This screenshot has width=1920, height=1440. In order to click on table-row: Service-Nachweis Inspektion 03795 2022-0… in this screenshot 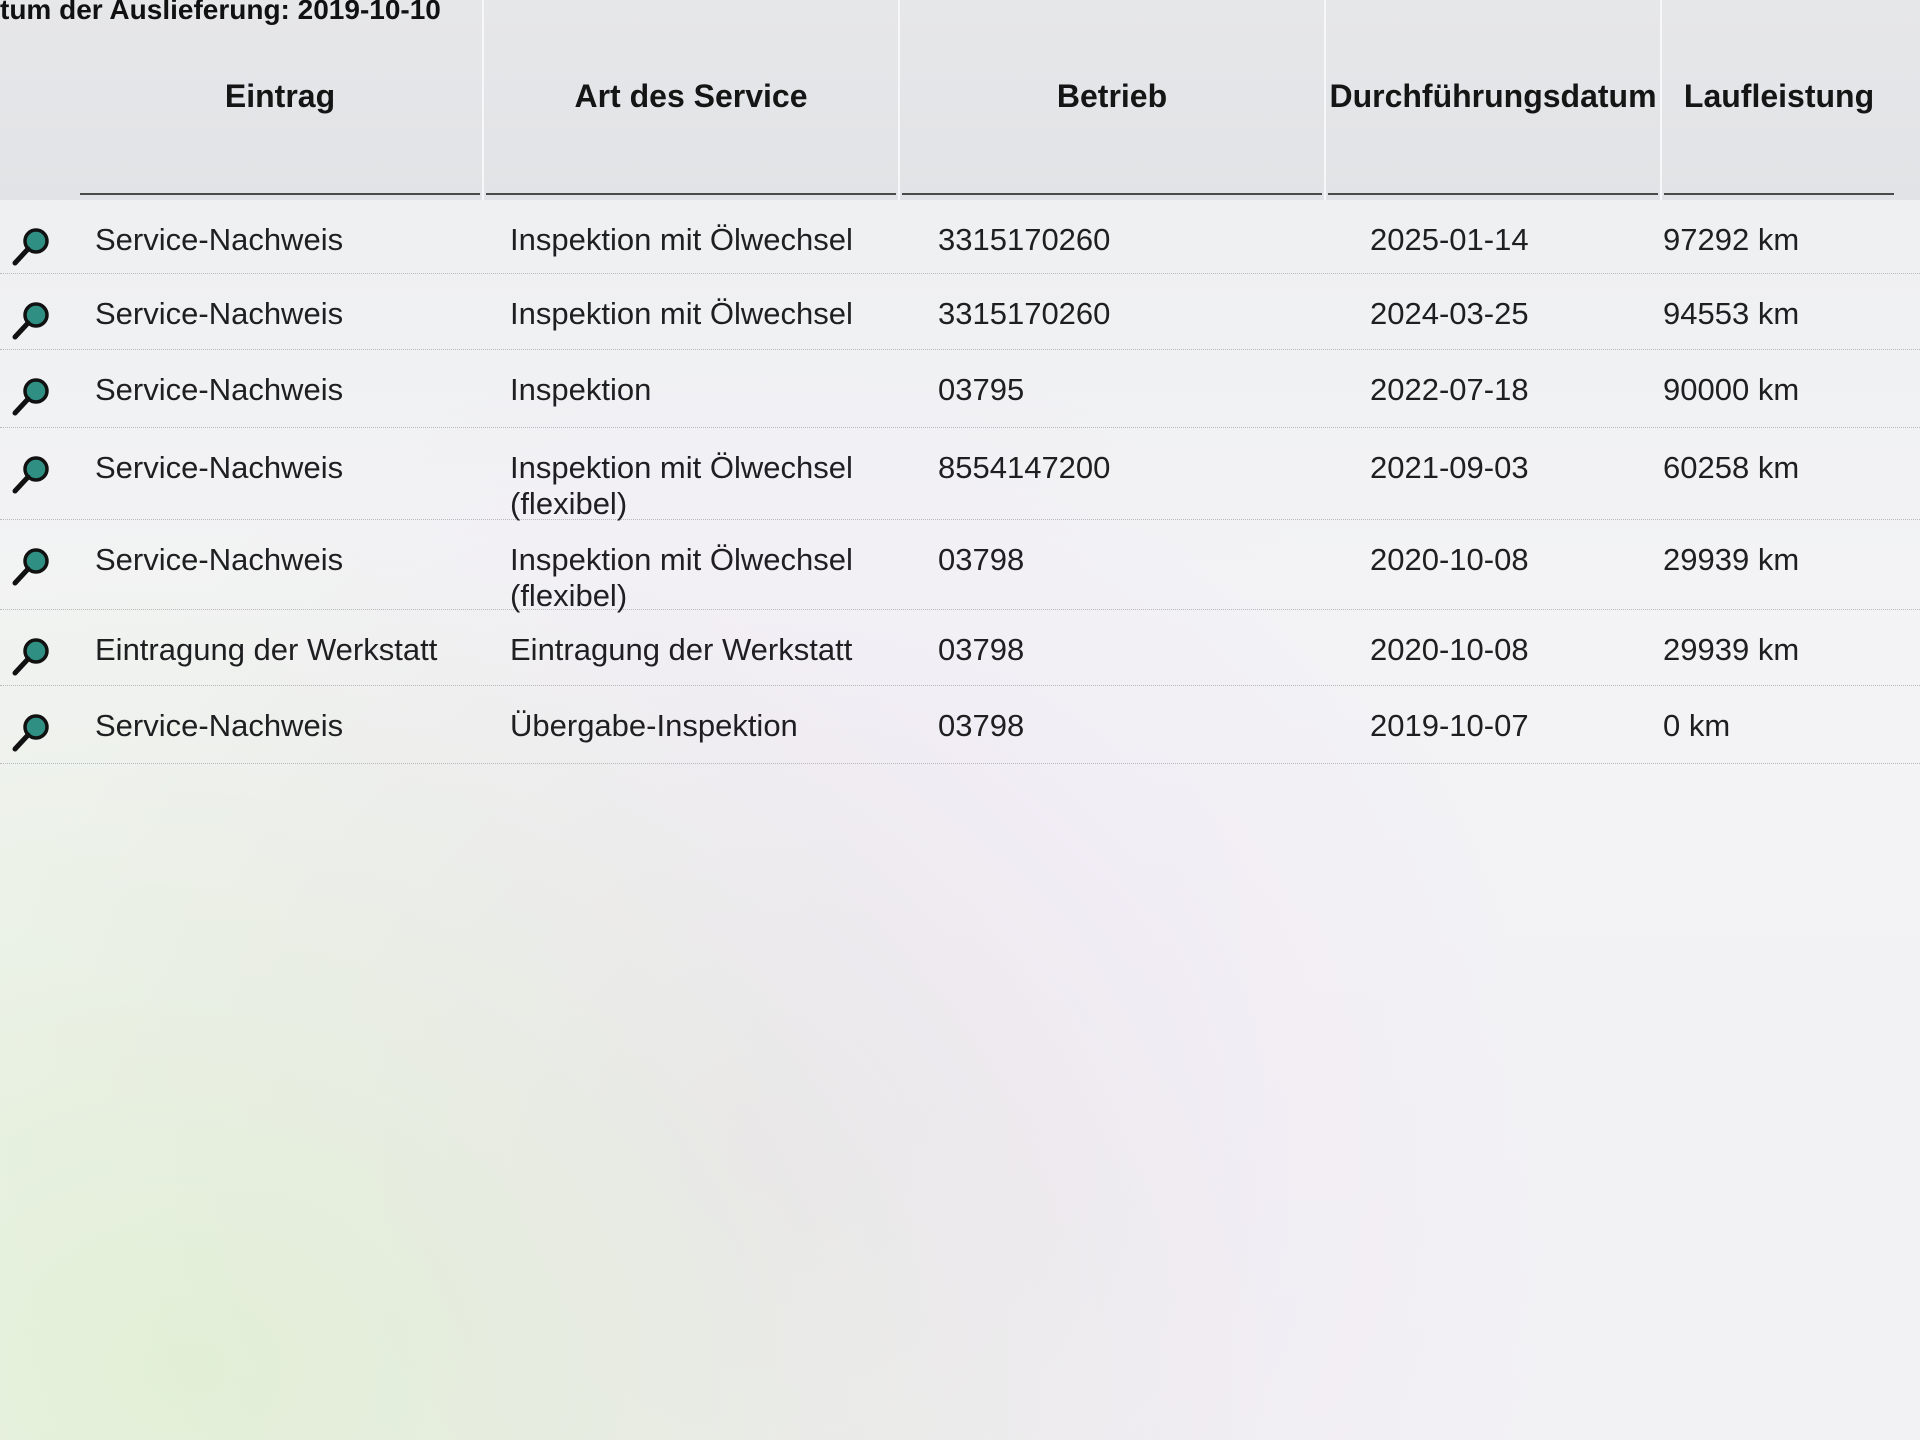, I will do `click(960, 389)`.